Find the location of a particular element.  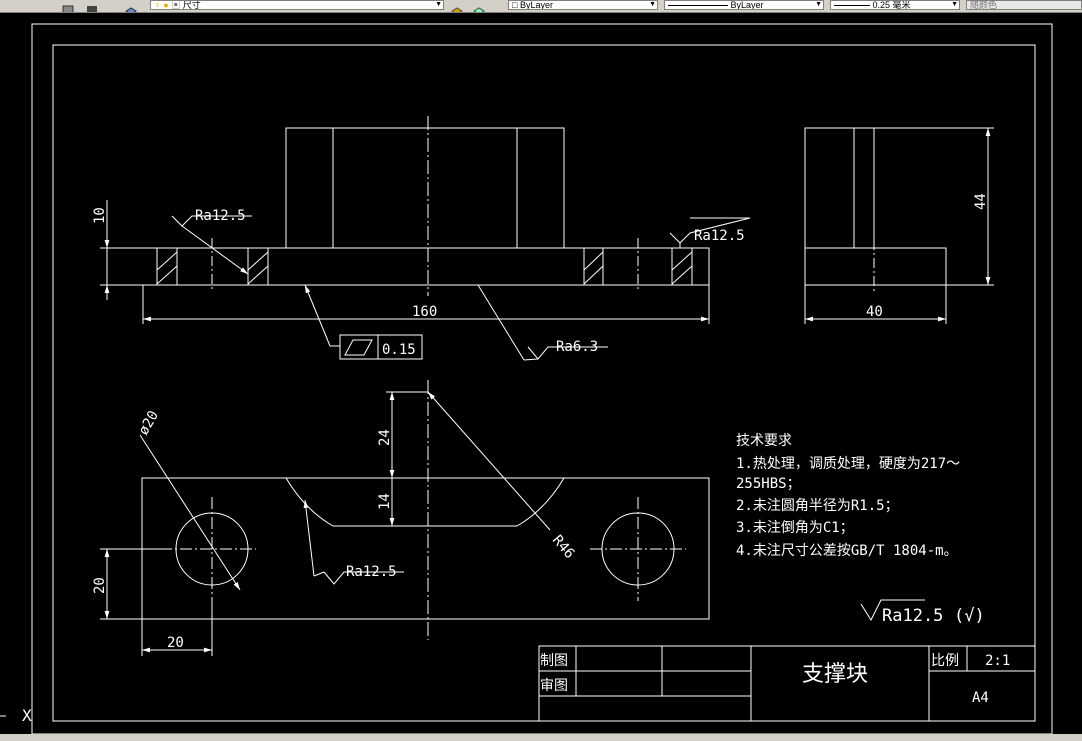

color-combo: □ ByLayer ▼ is located at coordinates (583, 5).